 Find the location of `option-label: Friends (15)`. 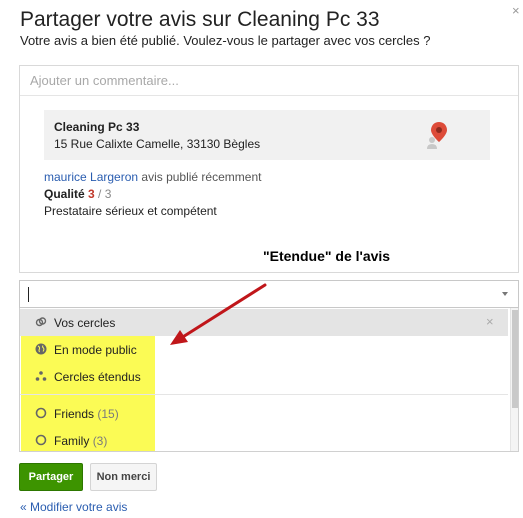

option-label: Friends (15) is located at coordinates (86, 414).